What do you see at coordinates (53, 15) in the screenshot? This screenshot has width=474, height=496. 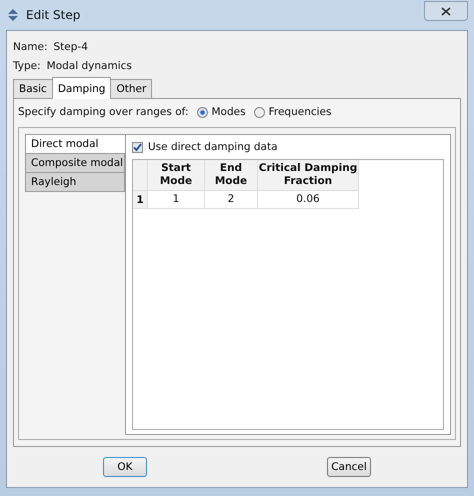 I see `window-title: Edit Step` at bounding box center [53, 15].